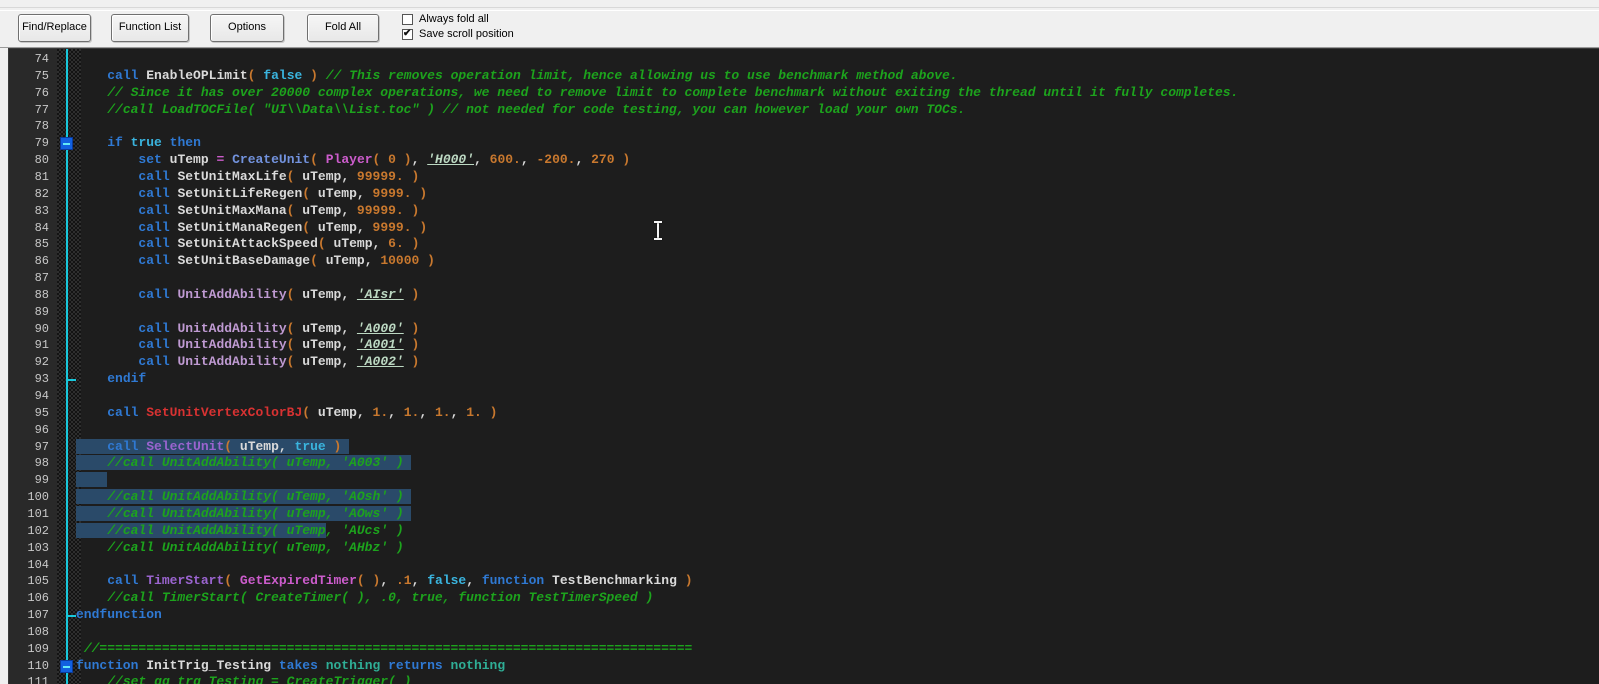  Describe the element at coordinates (41, 294) in the screenshot. I see `line-number: 88` at that location.